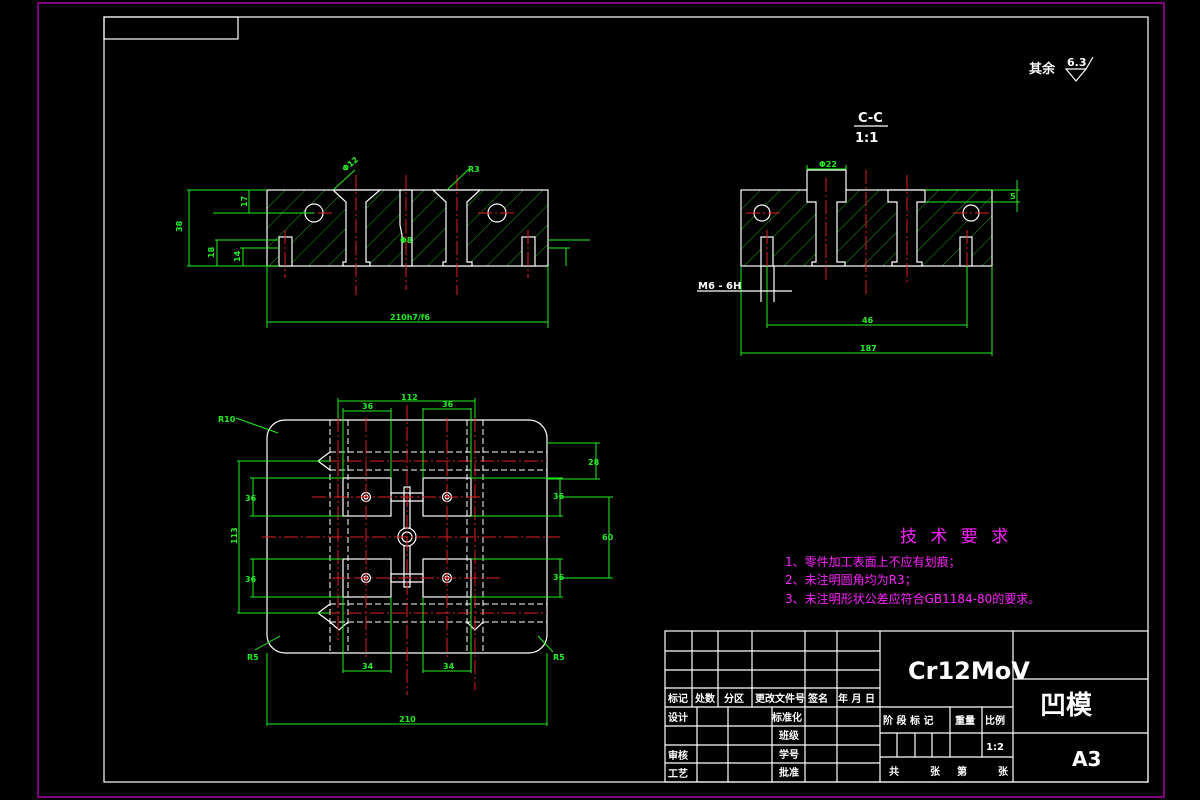 Image resolution: width=1200 pixels, height=800 pixels. Describe the element at coordinates (594, 462) in the screenshot. I see `dimension-label: 28` at that location.